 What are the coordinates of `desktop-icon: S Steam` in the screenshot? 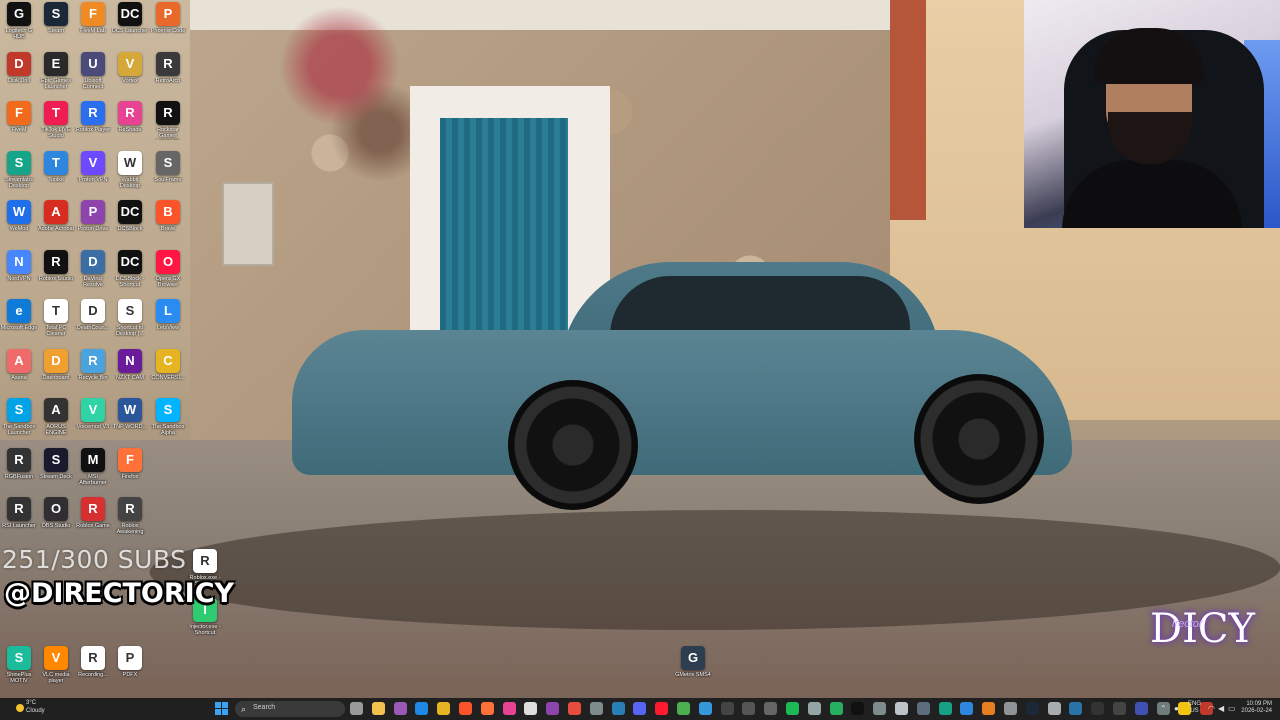 It's located at (56, 24).